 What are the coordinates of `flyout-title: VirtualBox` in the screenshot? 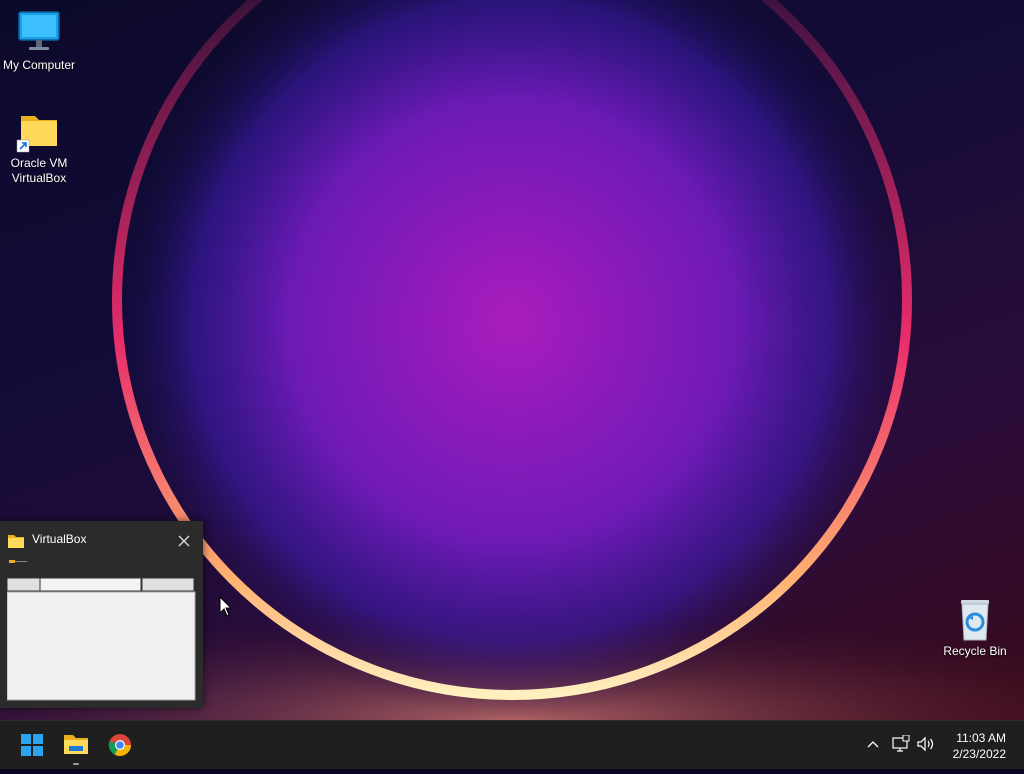 It's located at (59, 539).